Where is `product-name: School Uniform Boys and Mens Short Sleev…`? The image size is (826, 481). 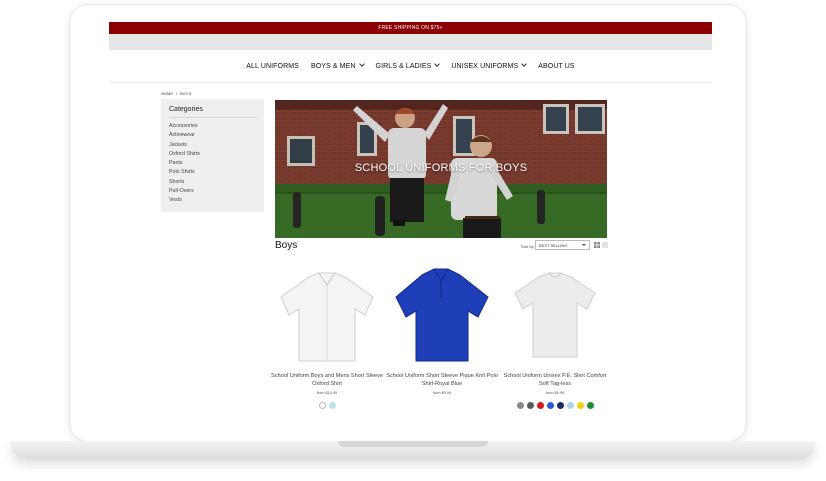 product-name: School Uniform Boys and Mens Short Sleev… is located at coordinates (327, 380).